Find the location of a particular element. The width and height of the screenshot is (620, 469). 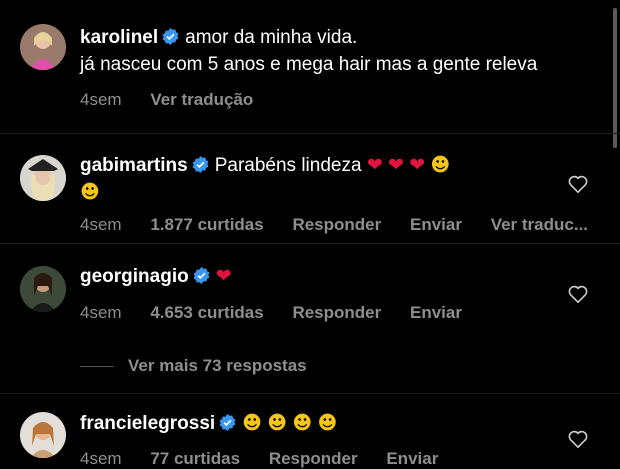

comment-text: Parabéns lindeza is located at coordinates (288, 165).